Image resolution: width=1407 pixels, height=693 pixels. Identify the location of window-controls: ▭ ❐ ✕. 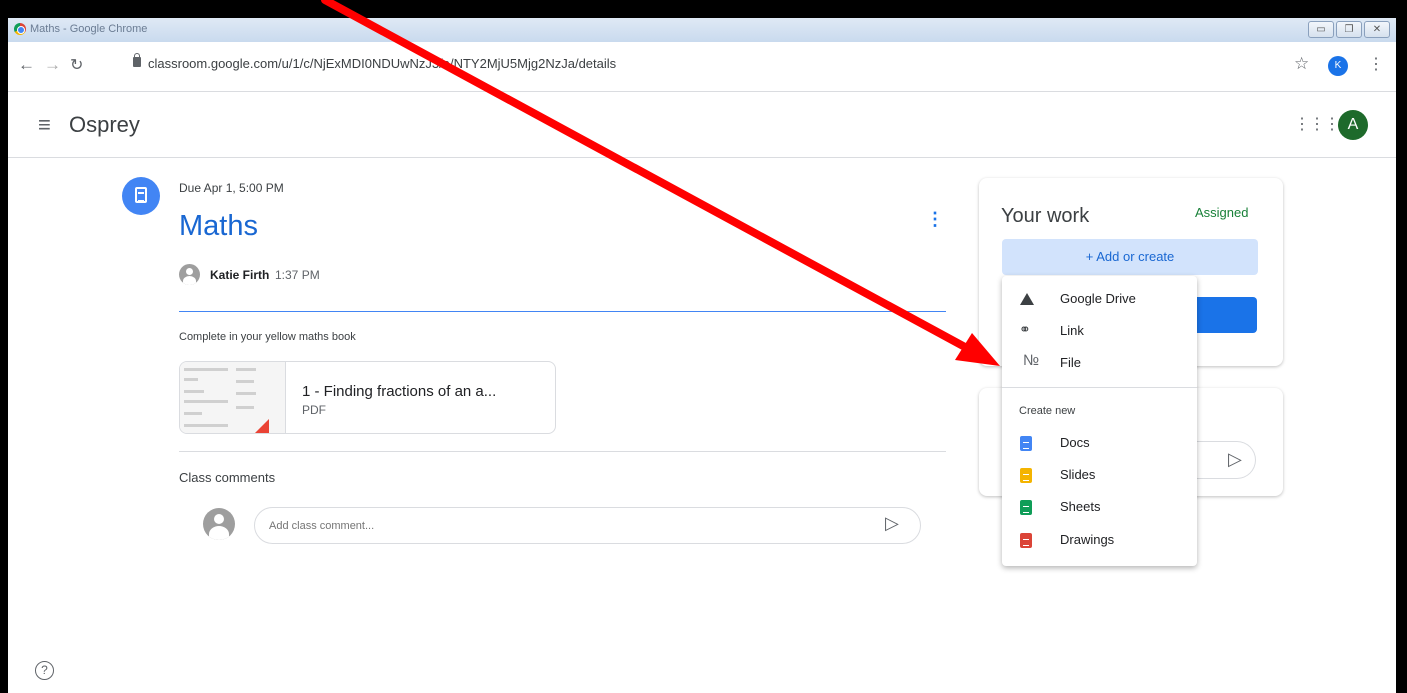
(1349, 29).